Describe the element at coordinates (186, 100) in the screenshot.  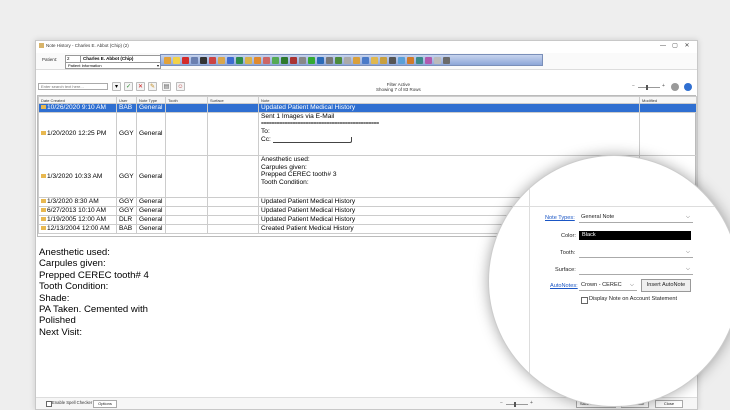
I see `column-header-tooth: Tooth` at that location.